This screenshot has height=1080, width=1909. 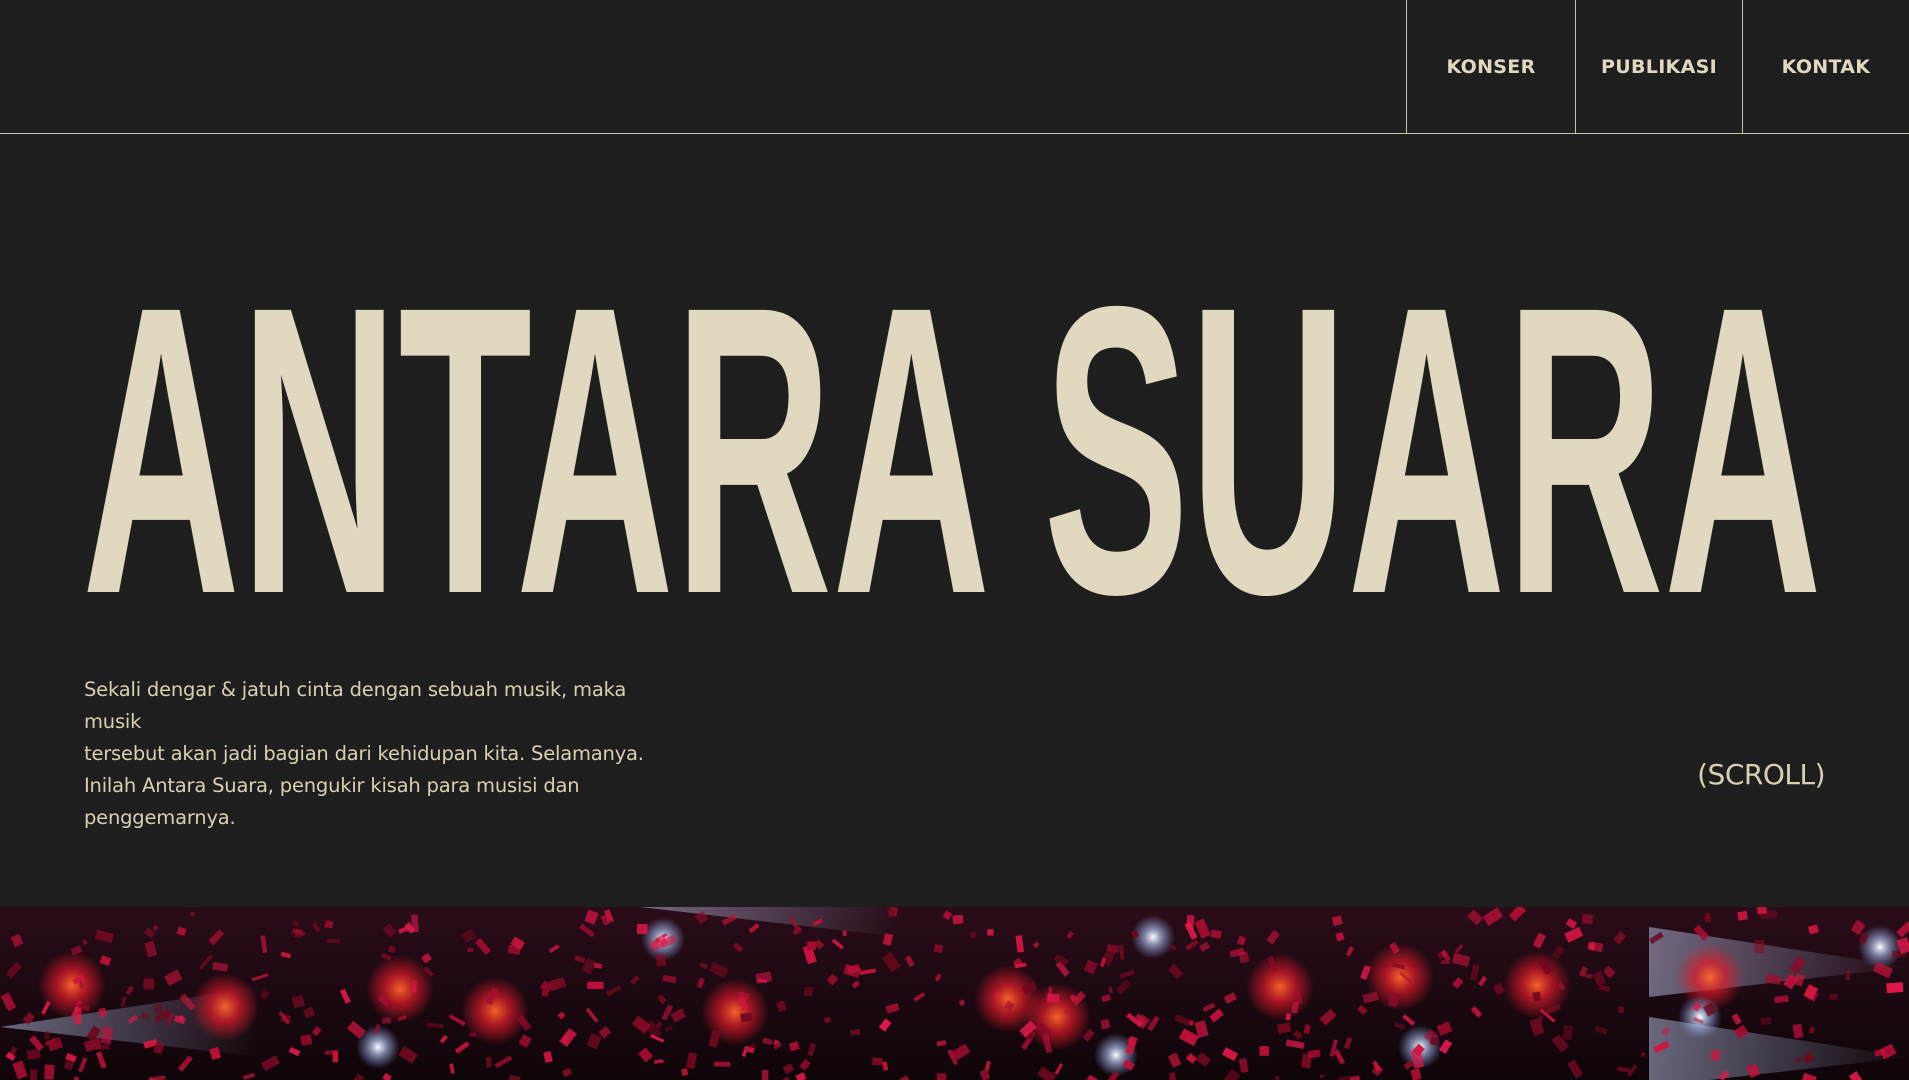 I want to click on nav-item-konser: KONSER, so click(x=1490, y=67).